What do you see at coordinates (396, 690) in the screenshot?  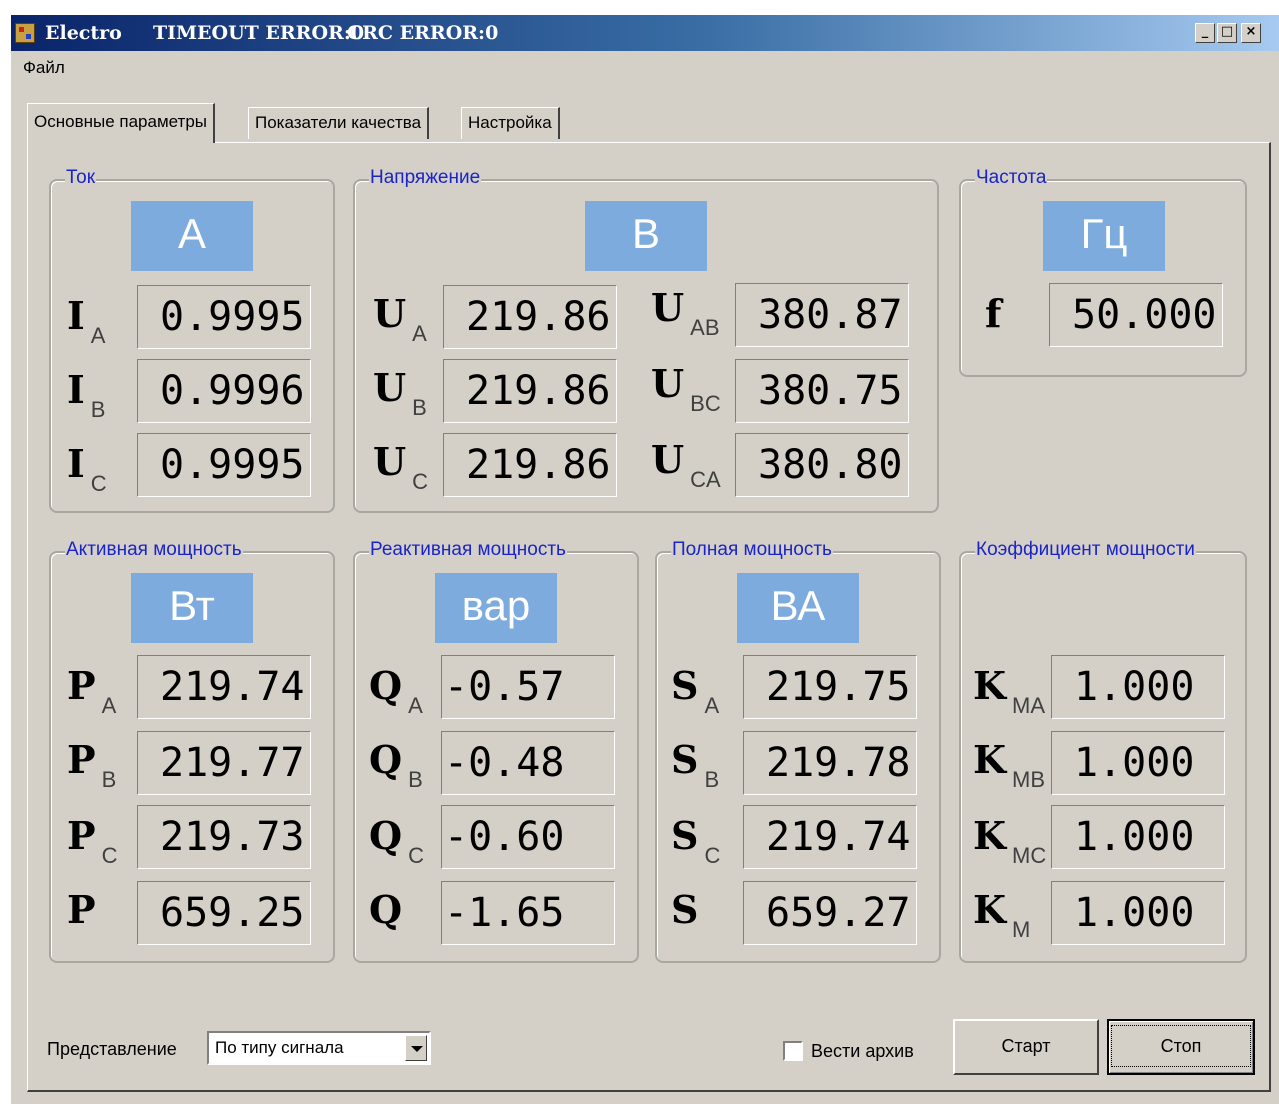 I see `symbol-qa: QA` at bounding box center [396, 690].